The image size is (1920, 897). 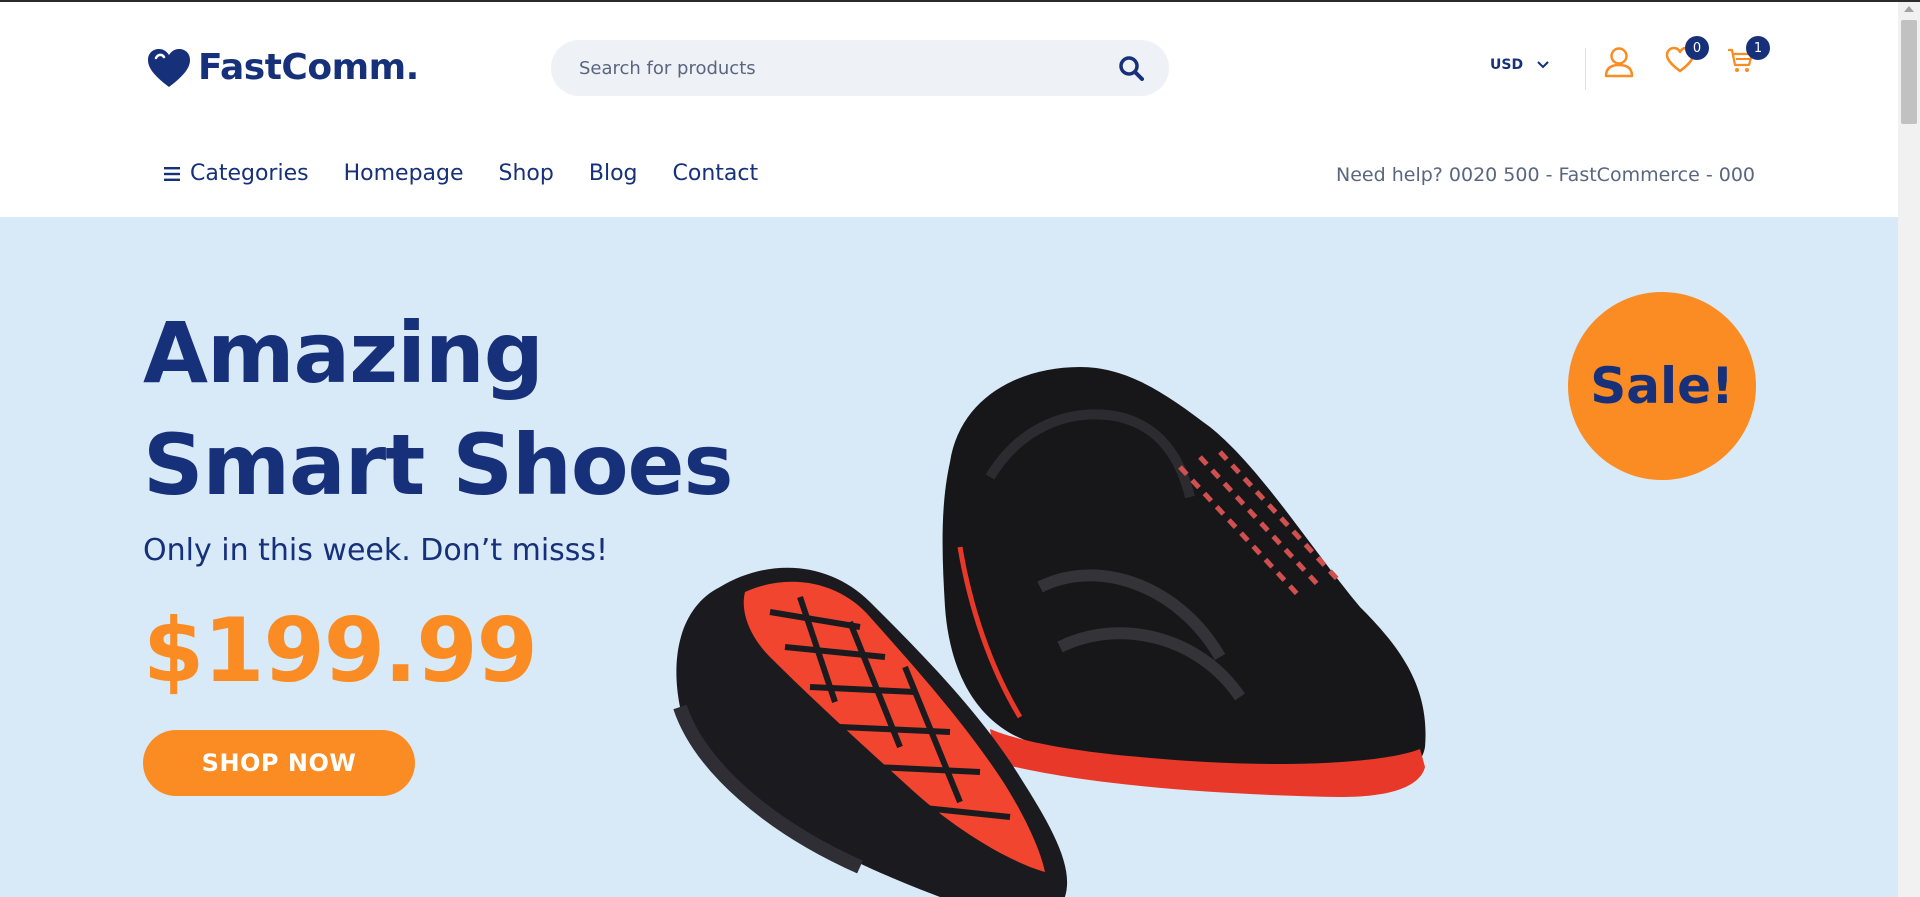 I want to click on nav-item-shop: Shop, so click(x=526, y=173).